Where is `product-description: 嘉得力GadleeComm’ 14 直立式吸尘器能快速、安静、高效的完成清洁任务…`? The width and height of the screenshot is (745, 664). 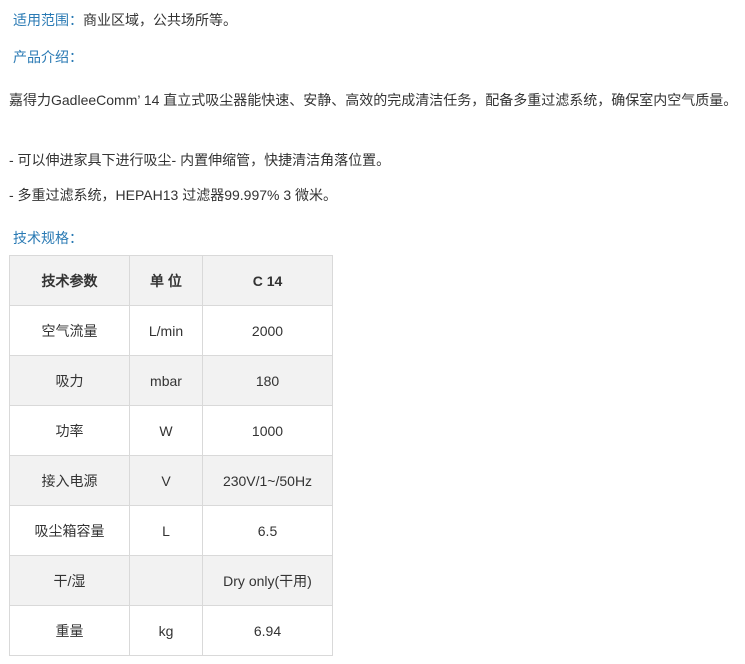
product-description: 嘉得力GadleeComm’ 14 直立式吸尘器能快速、安静、高效的完成清洁任务… is located at coordinates (373, 100).